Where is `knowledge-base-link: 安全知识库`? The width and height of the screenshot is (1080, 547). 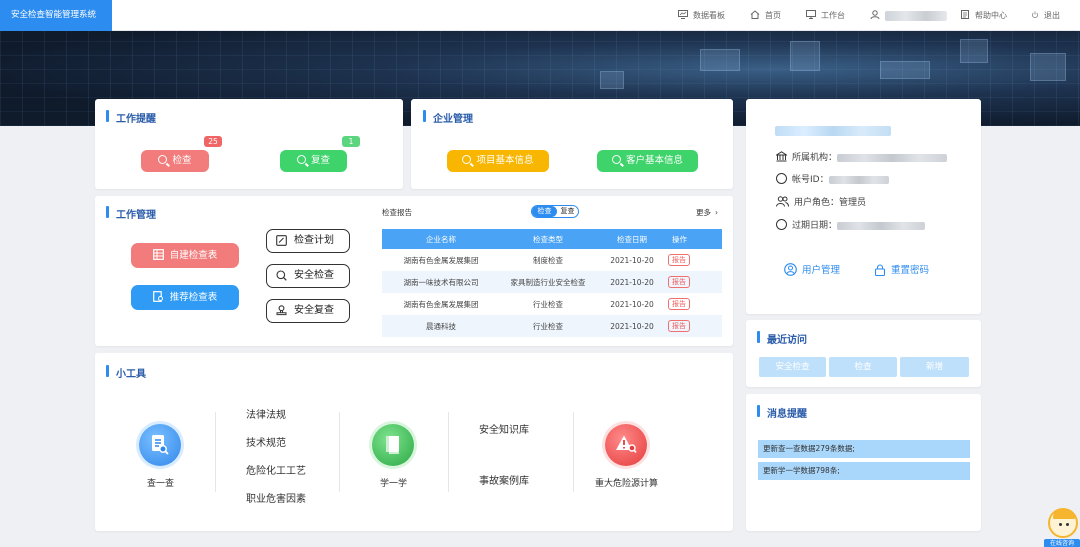
knowledge-base-link: 安全知识库 is located at coordinates (504, 428).